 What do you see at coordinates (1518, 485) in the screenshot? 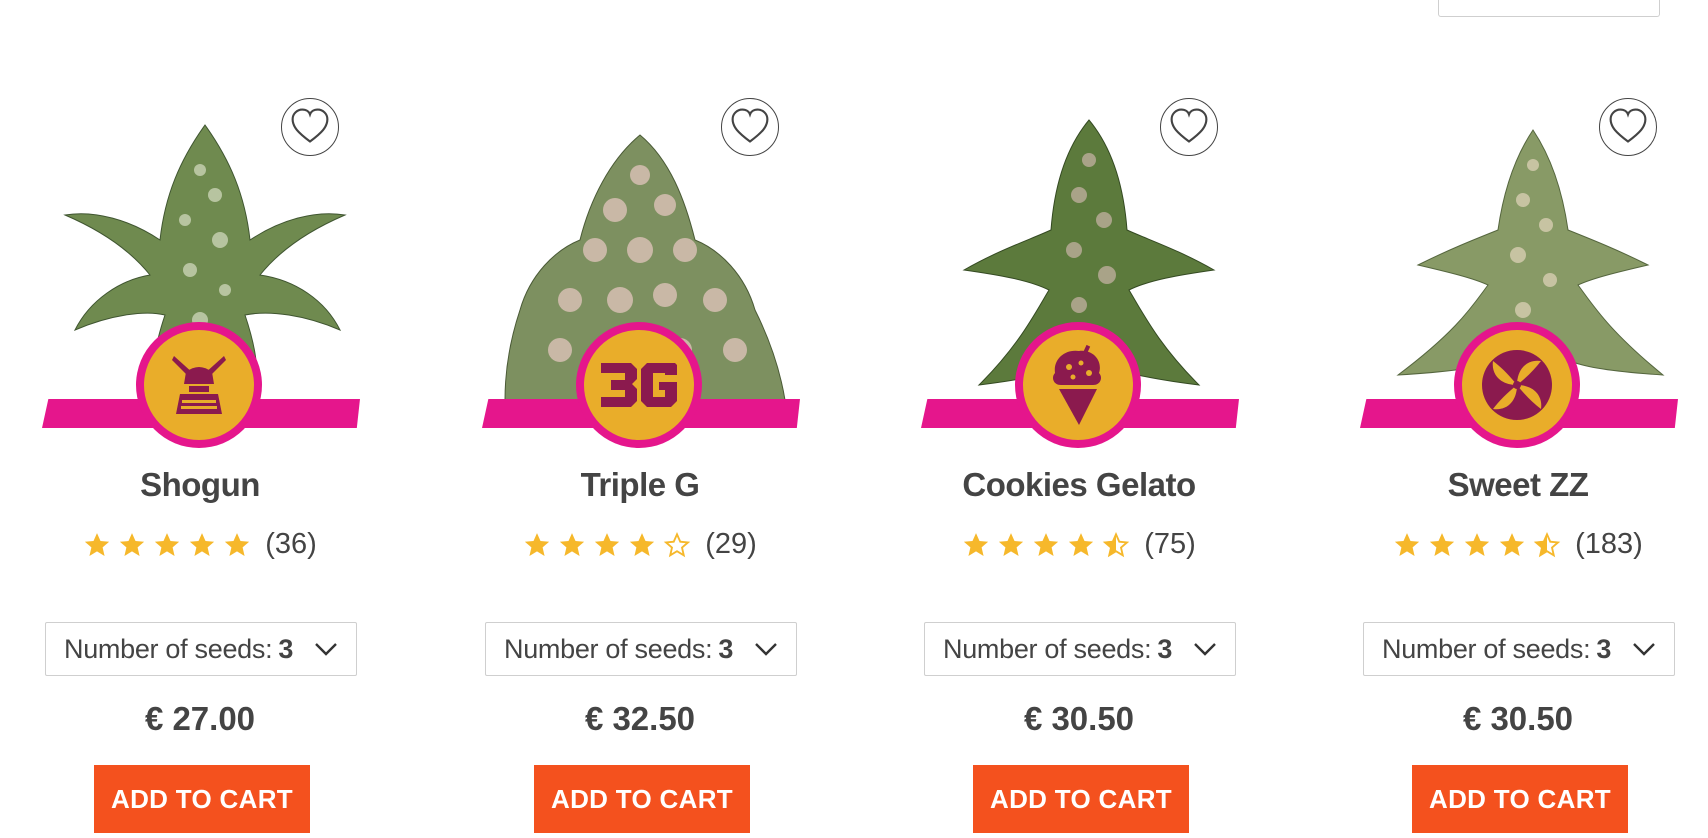
I see `product-name: Sweet ZZ` at bounding box center [1518, 485].